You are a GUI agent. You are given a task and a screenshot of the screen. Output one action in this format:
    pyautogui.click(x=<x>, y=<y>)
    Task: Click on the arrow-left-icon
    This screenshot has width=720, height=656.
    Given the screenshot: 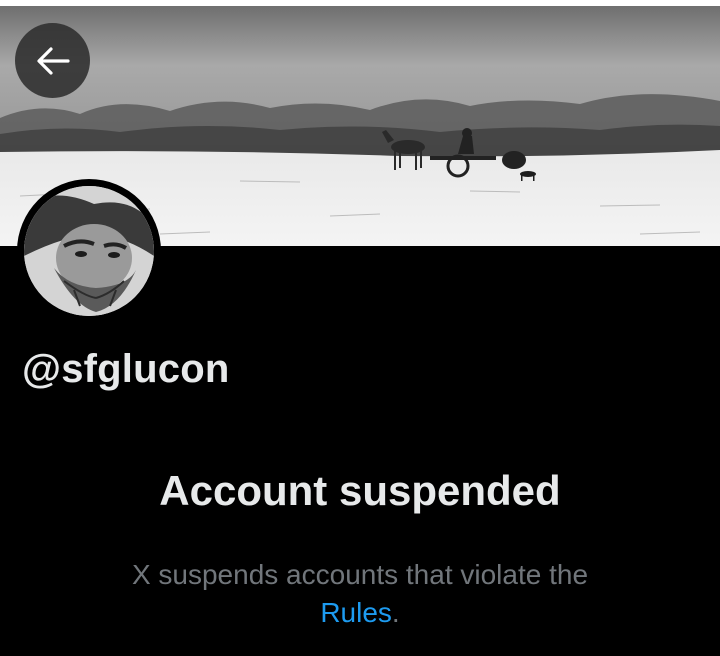 What is the action you would take?
    pyautogui.click(x=53, y=60)
    